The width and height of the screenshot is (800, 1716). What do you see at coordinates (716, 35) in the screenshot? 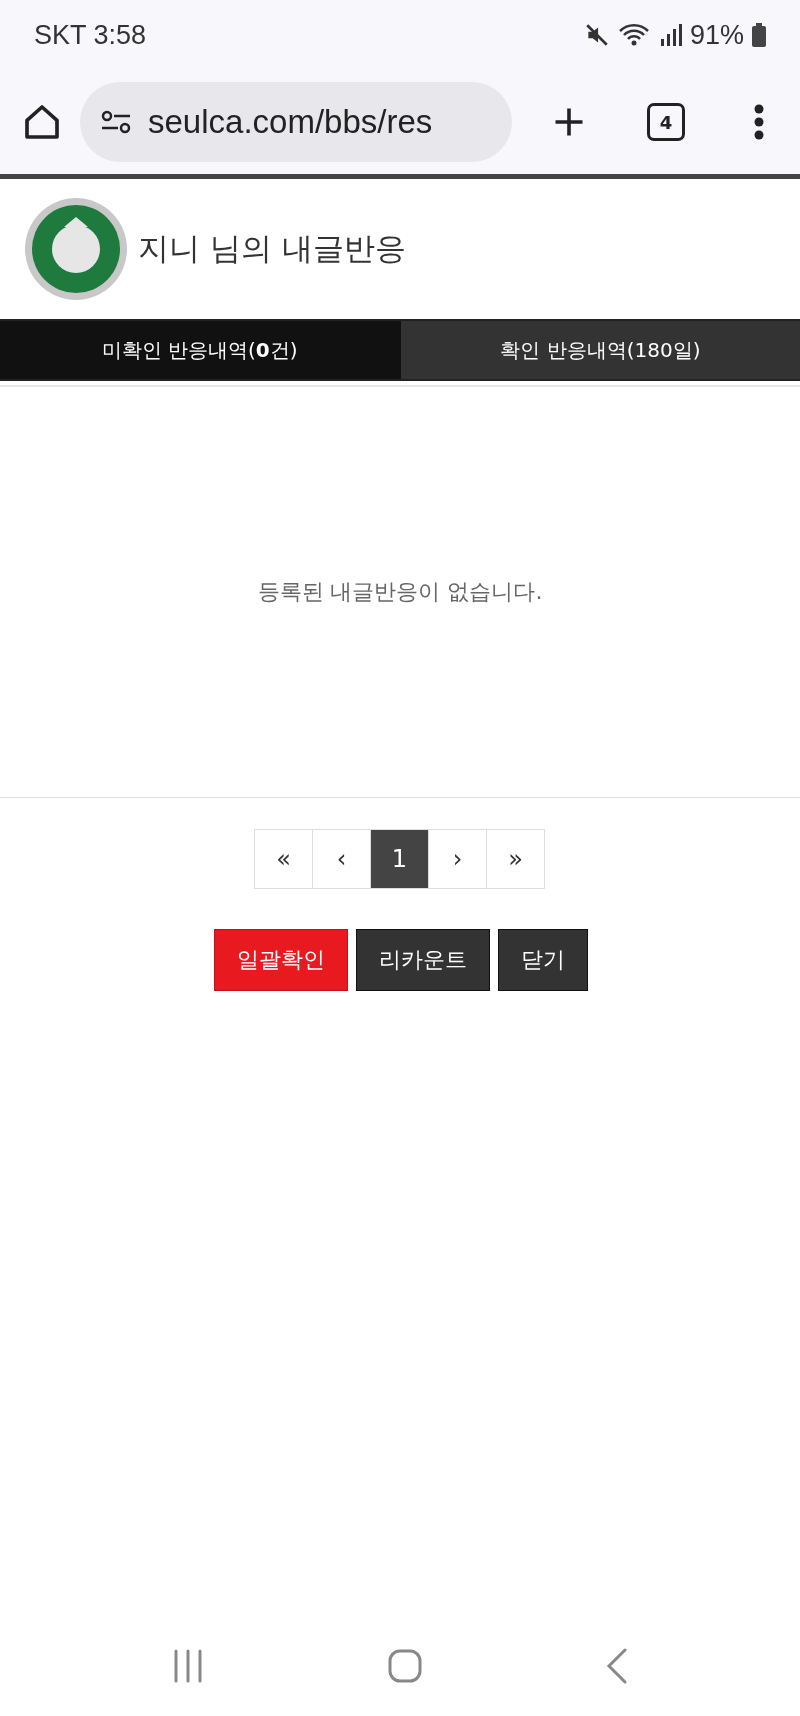
I see `battery-percent: 91%` at bounding box center [716, 35].